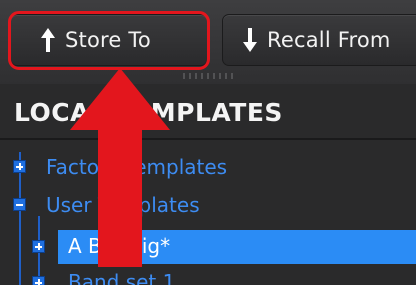 This screenshot has height=285, width=416. What do you see at coordinates (38, 246) in the screenshot?
I see `expand-big-gig-icon` at bounding box center [38, 246].